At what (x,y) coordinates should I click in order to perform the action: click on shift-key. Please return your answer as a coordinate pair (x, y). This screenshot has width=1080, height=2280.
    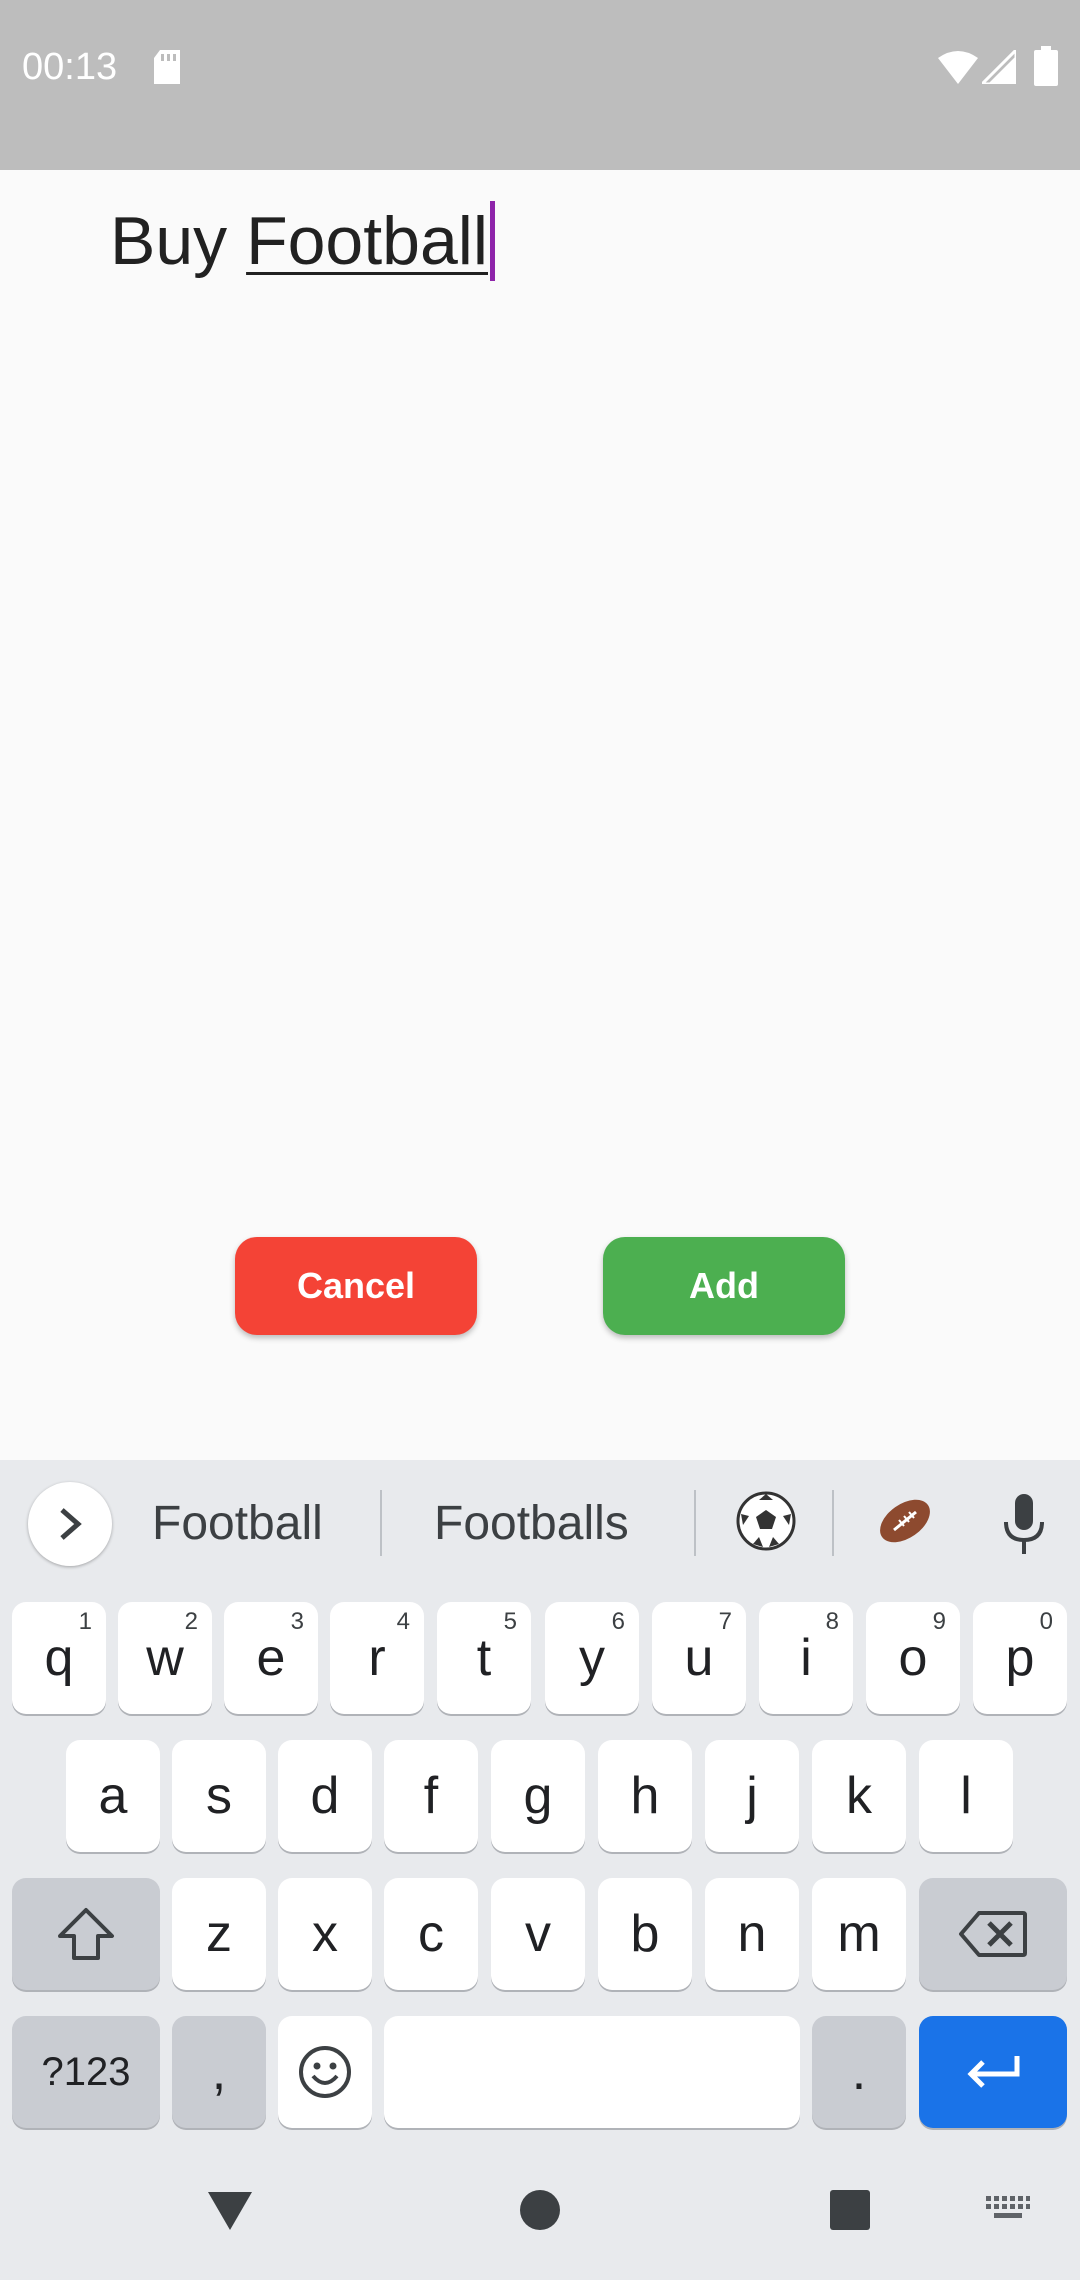
    Looking at the image, I should click on (86, 1934).